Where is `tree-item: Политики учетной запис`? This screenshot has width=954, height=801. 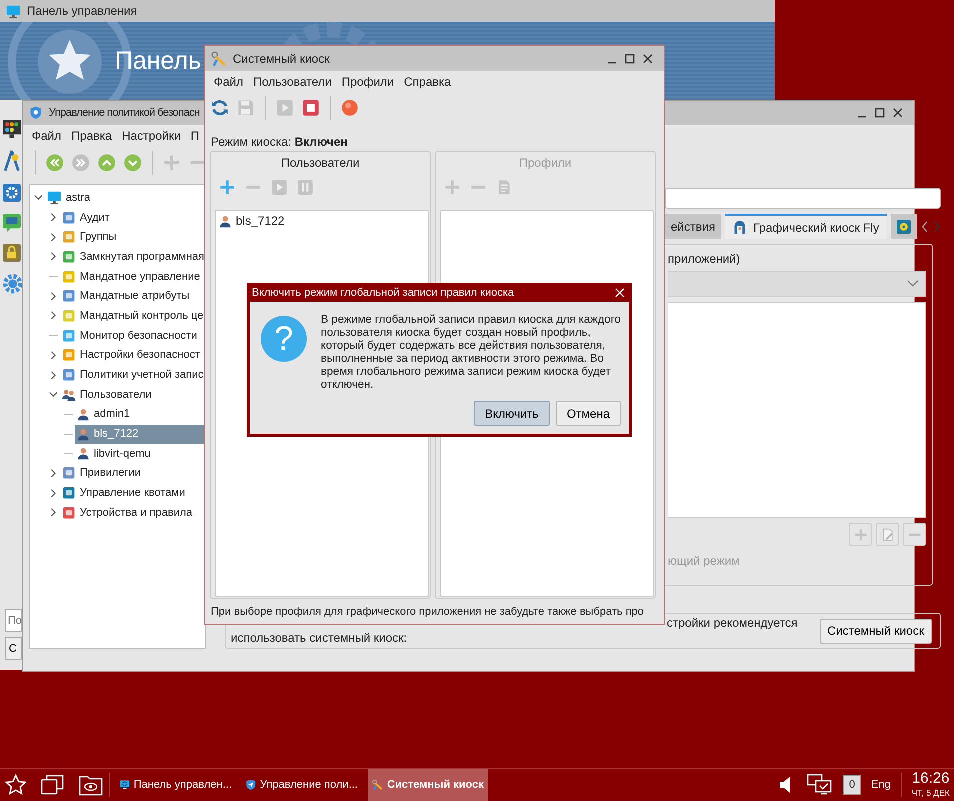
tree-item: Политики учетной запис is located at coordinates (133, 375).